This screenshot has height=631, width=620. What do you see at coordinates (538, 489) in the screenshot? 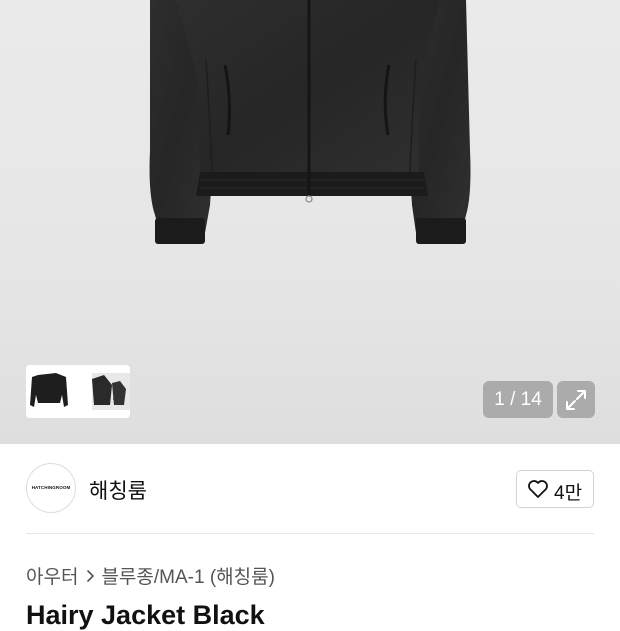
I see `heart-icon` at bounding box center [538, 489].